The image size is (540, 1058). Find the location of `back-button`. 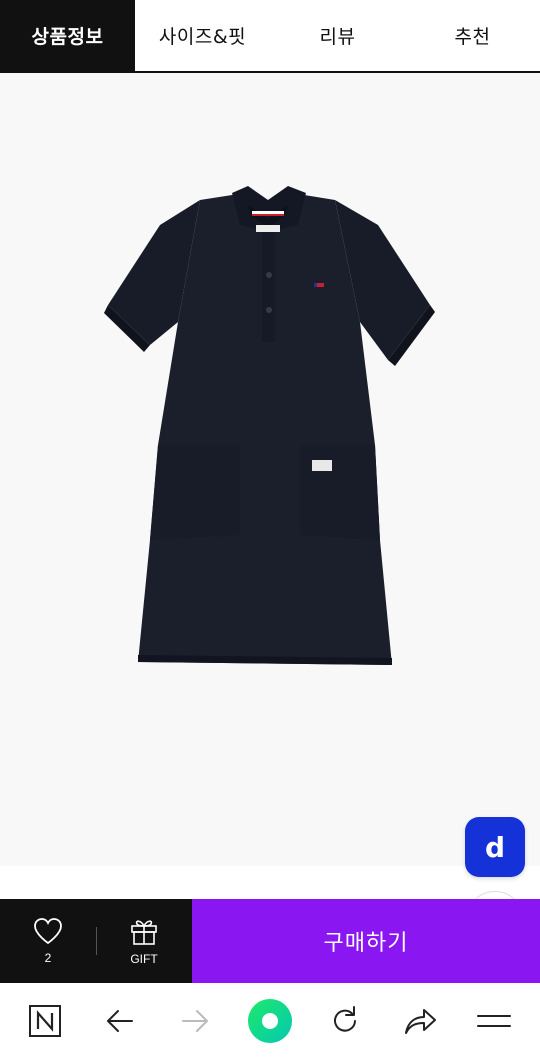

back-button is located at coordinates (120, 1021).